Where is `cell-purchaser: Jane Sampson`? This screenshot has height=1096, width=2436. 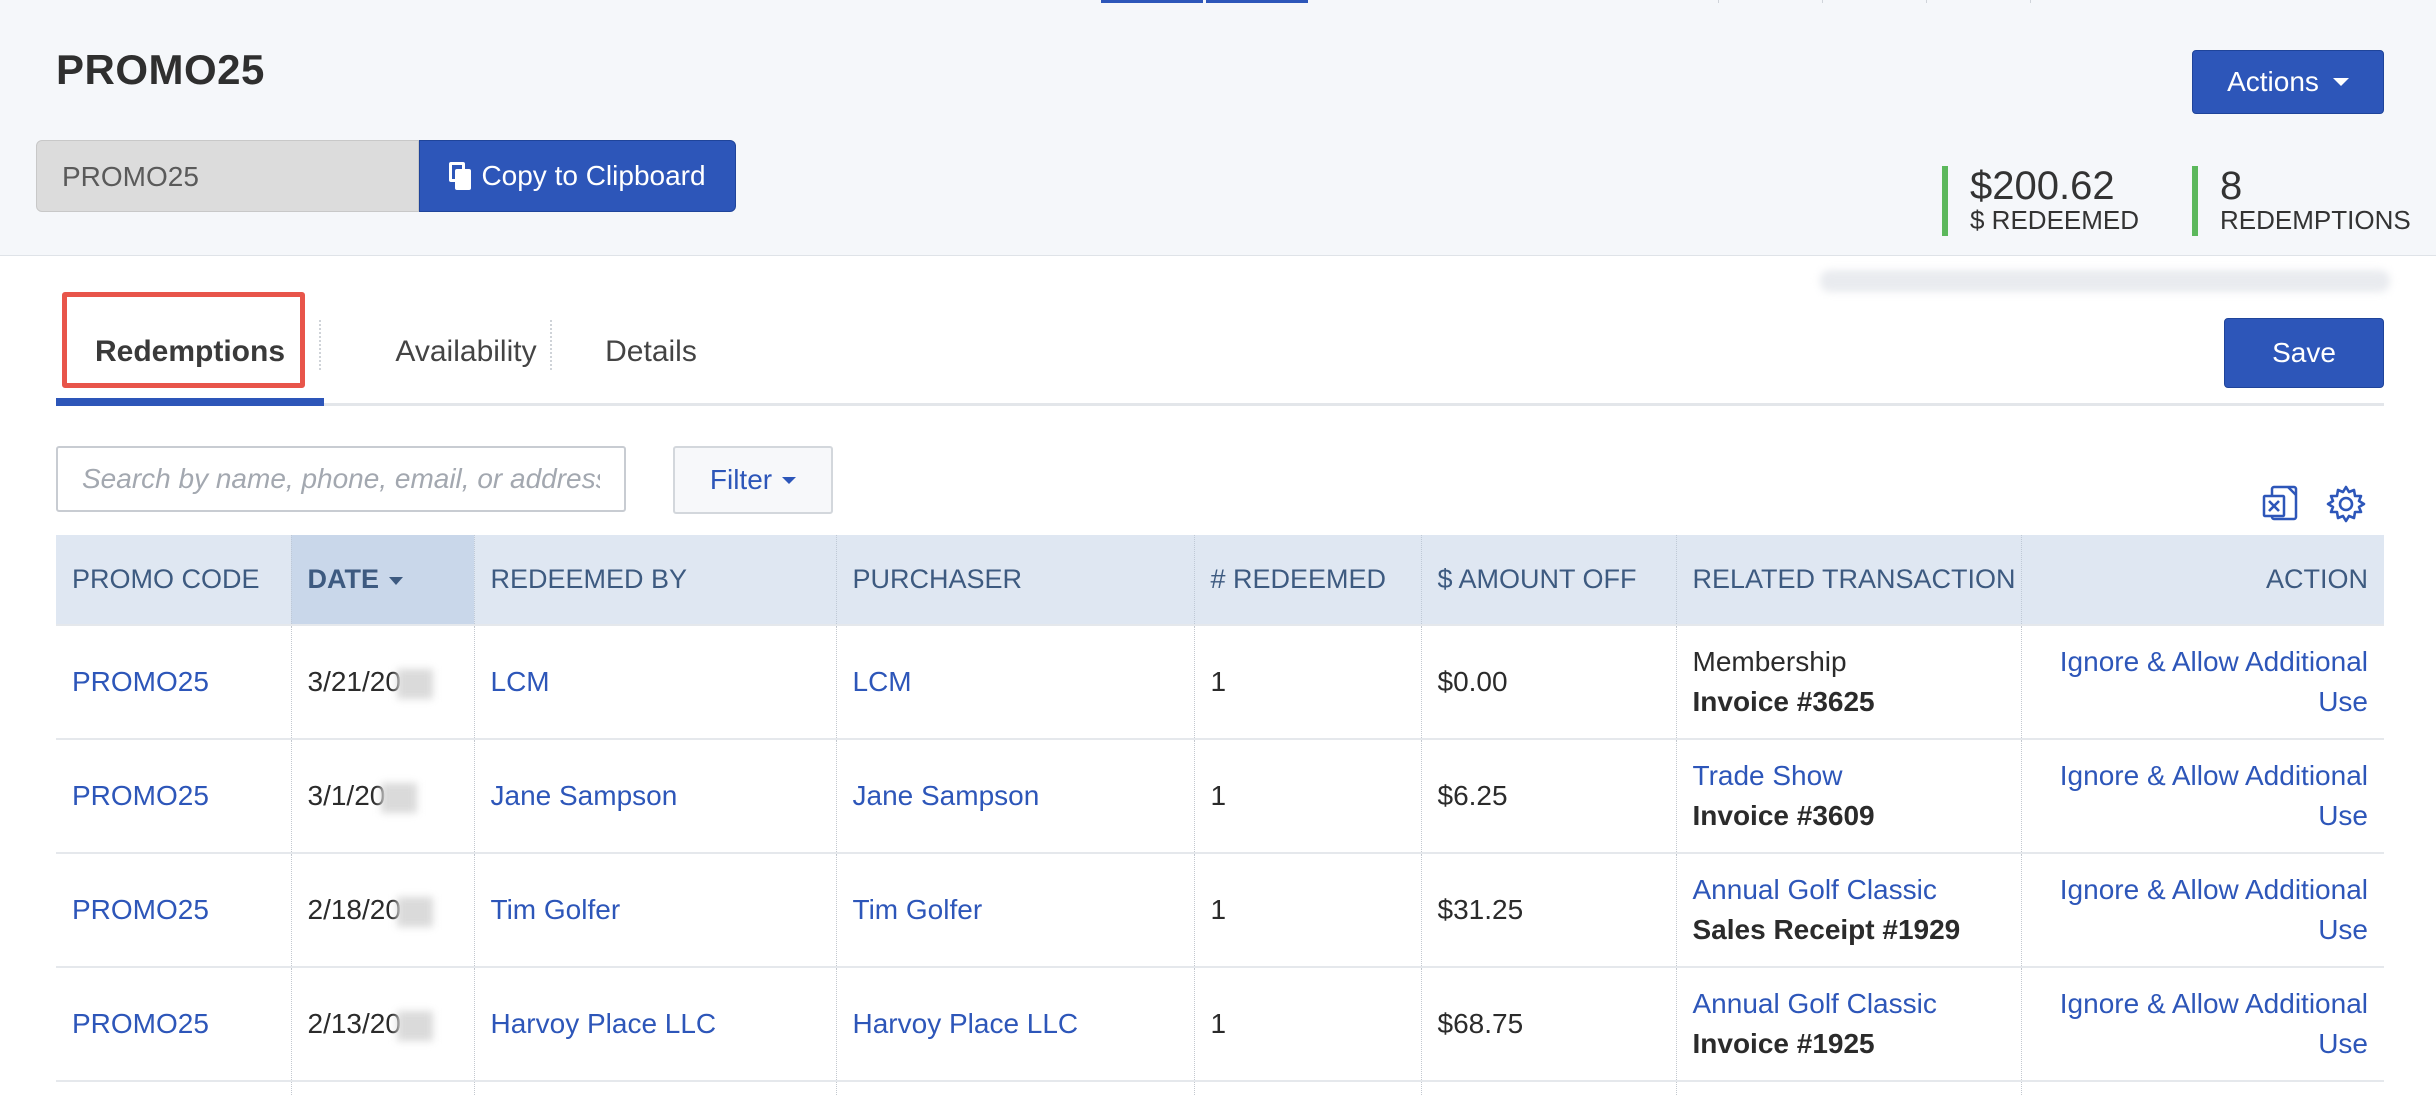
cell-purchaser: Jane Sampson is located at coordinates (1014, 795).